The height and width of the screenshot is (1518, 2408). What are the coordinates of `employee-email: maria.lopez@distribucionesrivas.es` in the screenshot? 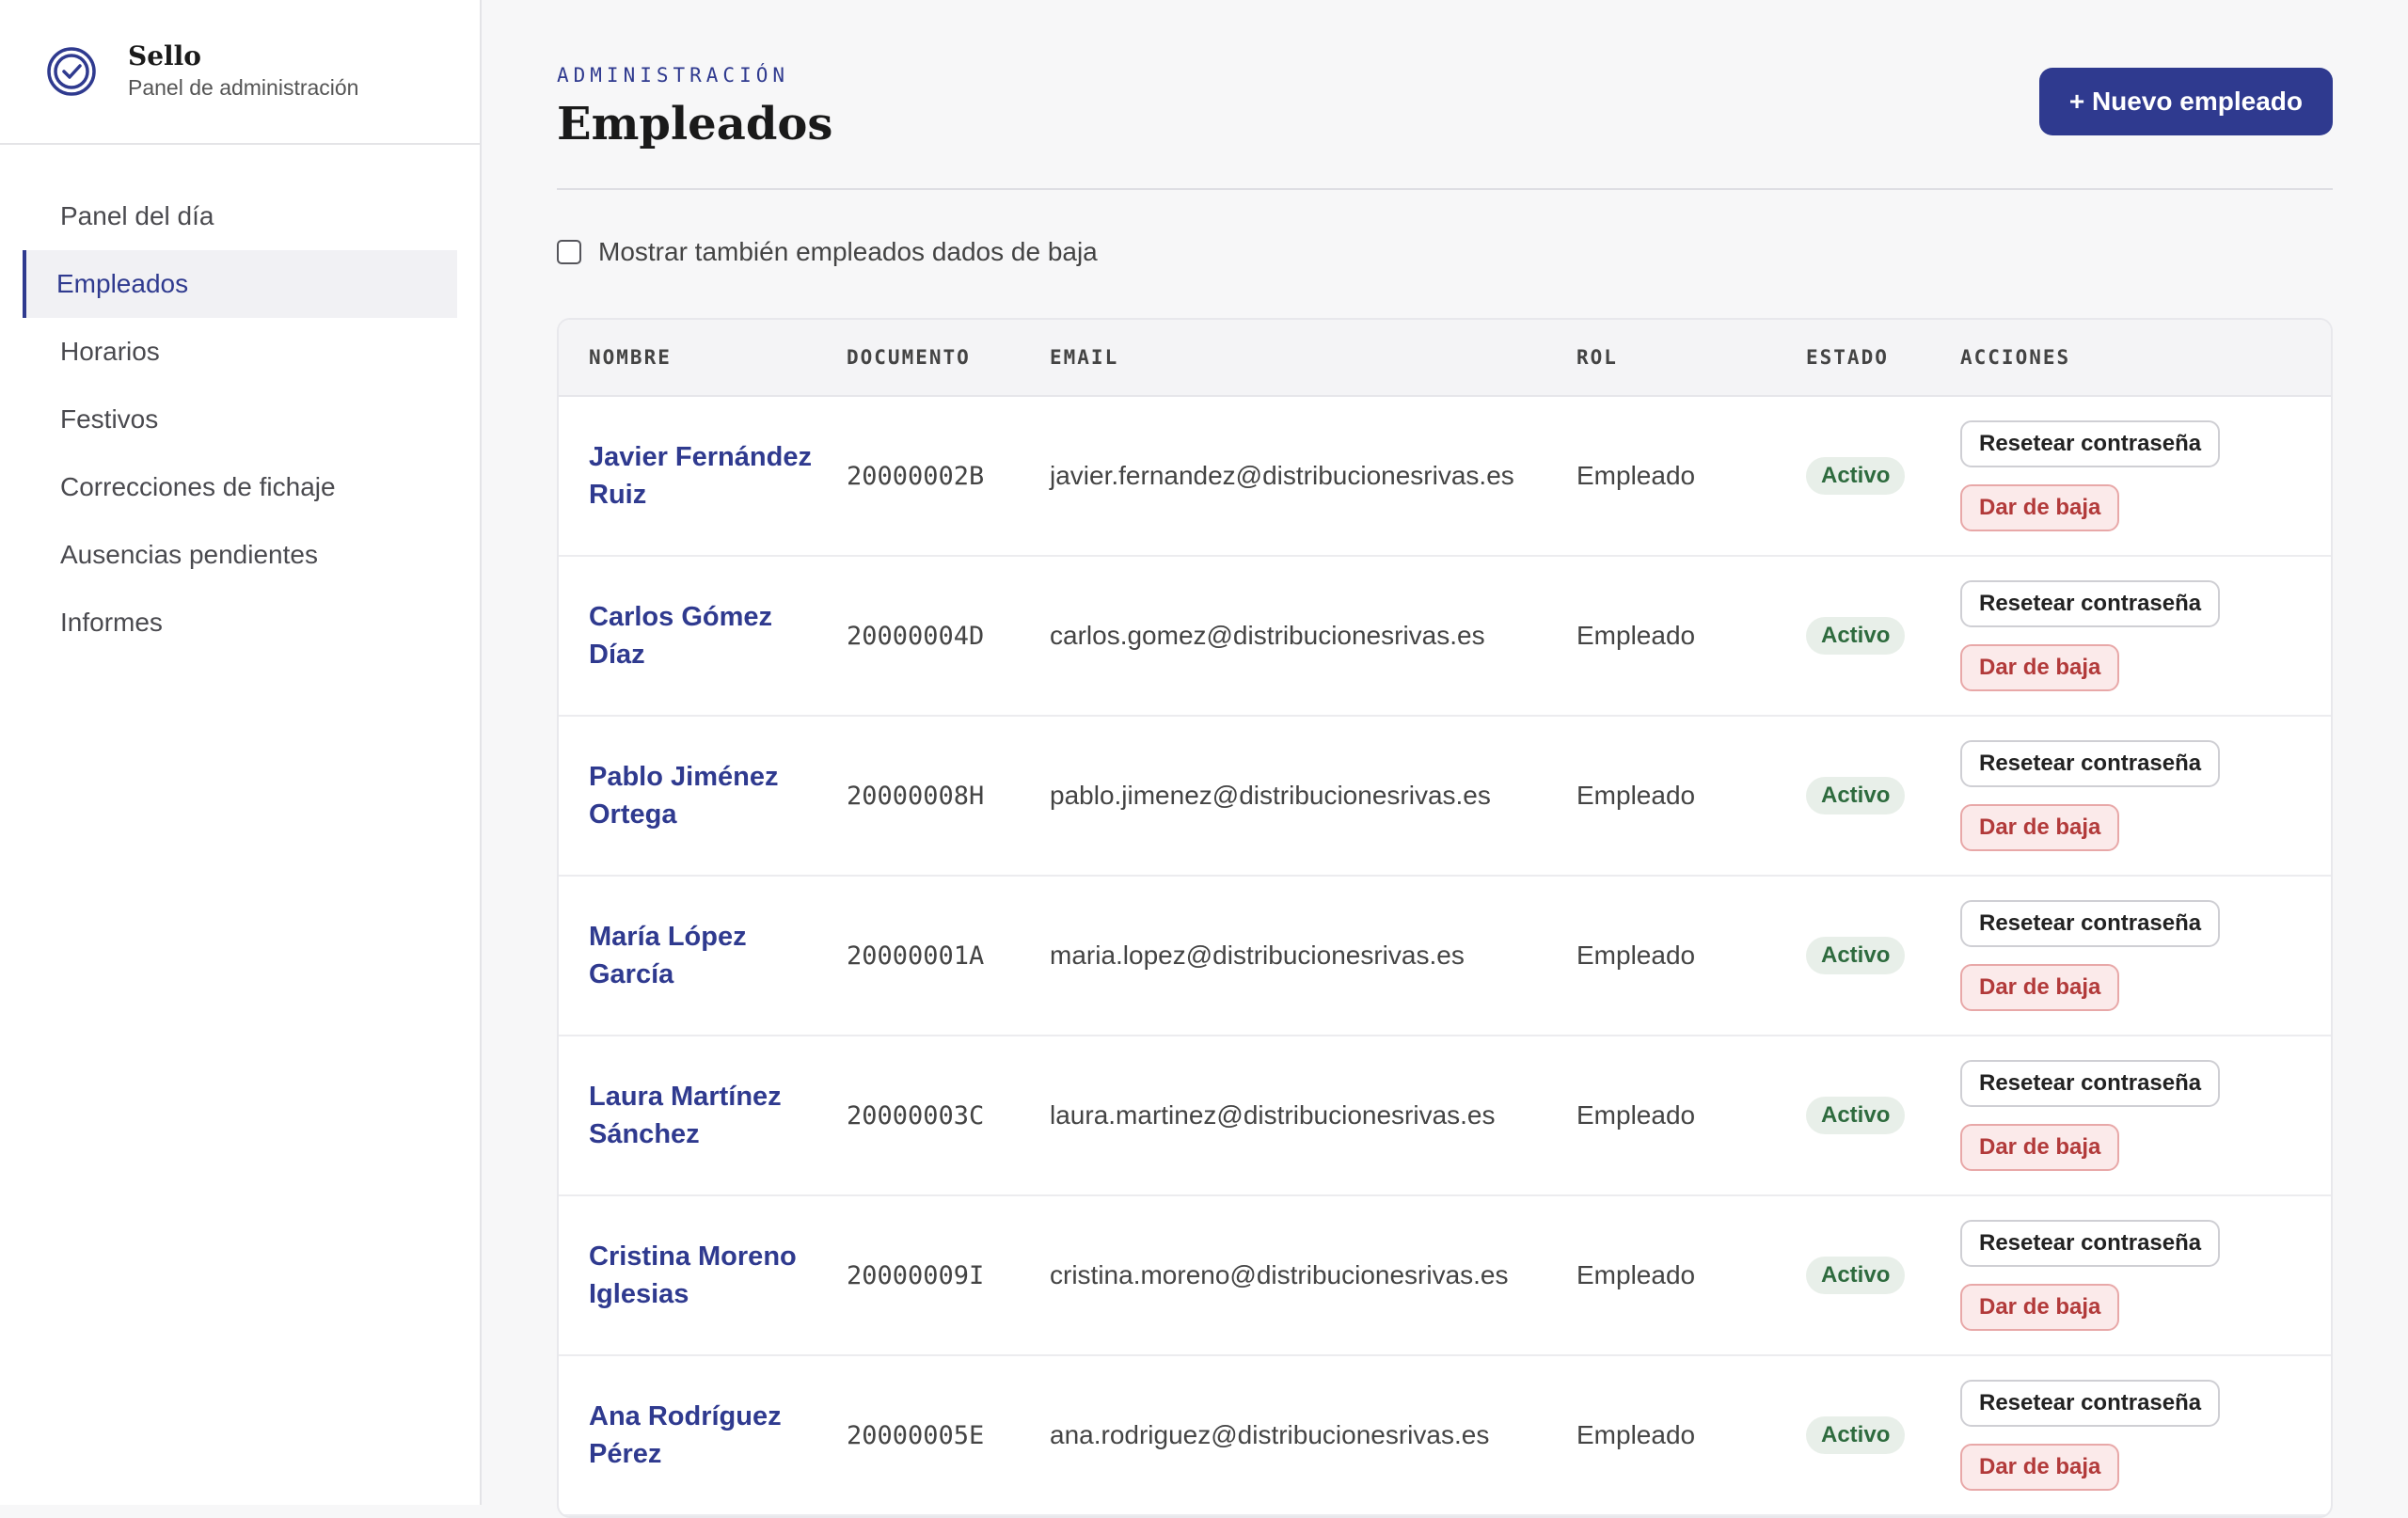 It's located at (1257, 956).